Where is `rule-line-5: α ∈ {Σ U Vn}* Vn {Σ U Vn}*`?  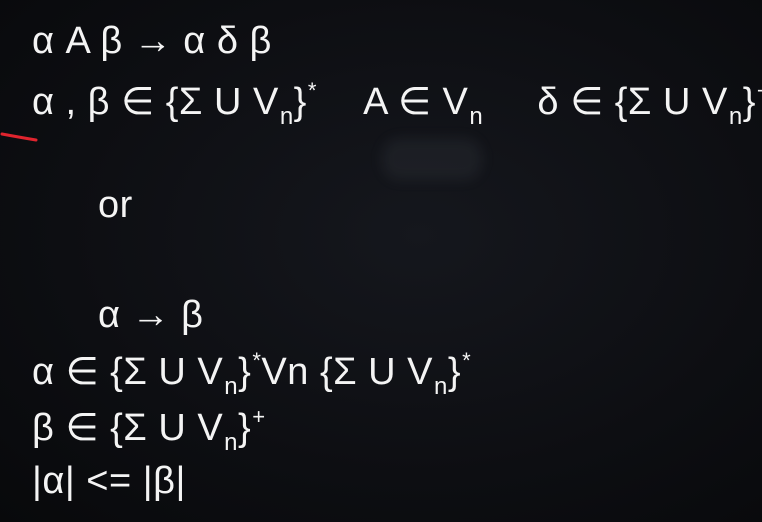 rule-line-5: α ∈ {Σ U Vn}* Vn {Σ U Vn}* is located at coordinates (252, 374).